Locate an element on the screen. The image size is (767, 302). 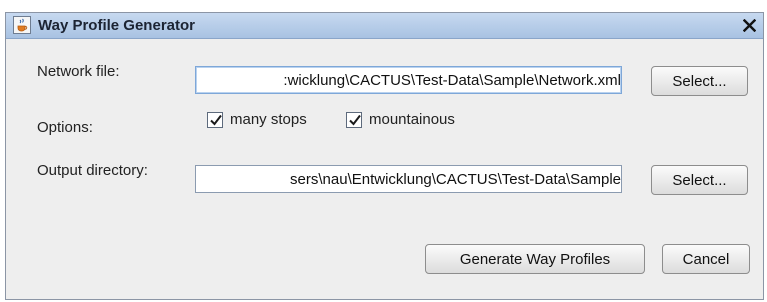
generate-way-profiles-button: Generate Way Profiles is located at coordinates (535, 259).